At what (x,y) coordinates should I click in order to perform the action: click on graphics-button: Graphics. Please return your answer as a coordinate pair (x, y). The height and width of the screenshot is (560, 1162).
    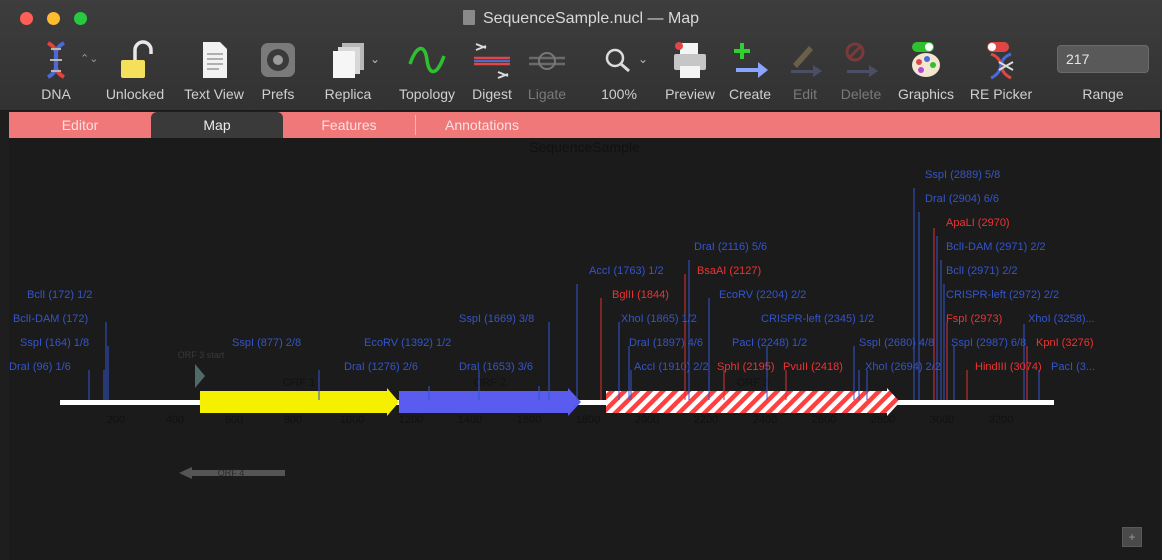
    Looking at the image, I should click on (926, 72).